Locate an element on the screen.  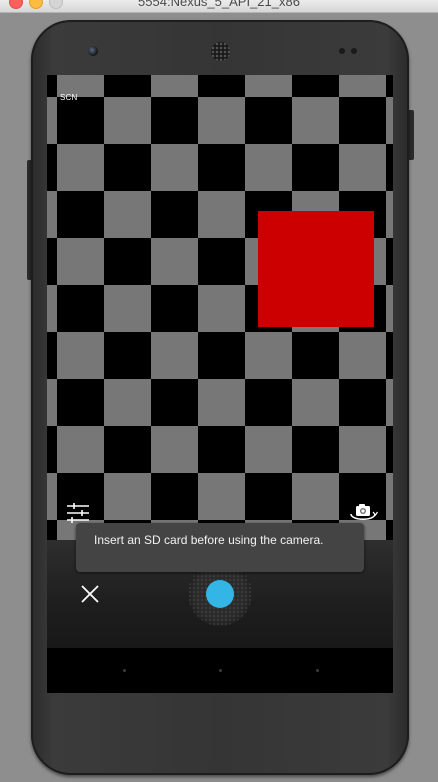
proximity-sensor is located at coordinates (342, 51).